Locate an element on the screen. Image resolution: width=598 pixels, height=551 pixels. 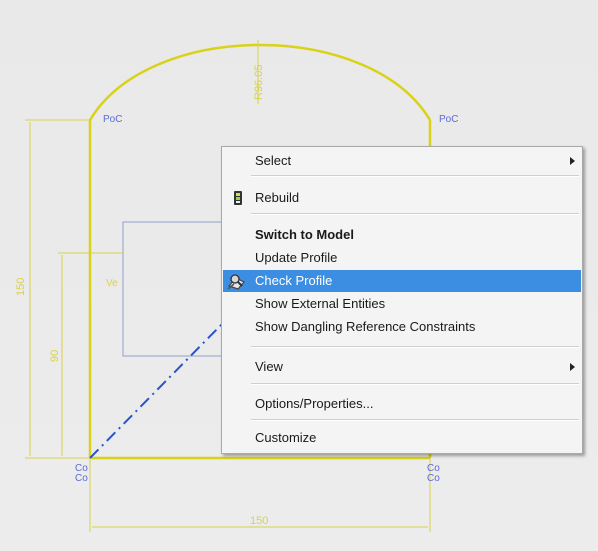
radius-dimension: R96.05 is located at coordinates (259, 82).